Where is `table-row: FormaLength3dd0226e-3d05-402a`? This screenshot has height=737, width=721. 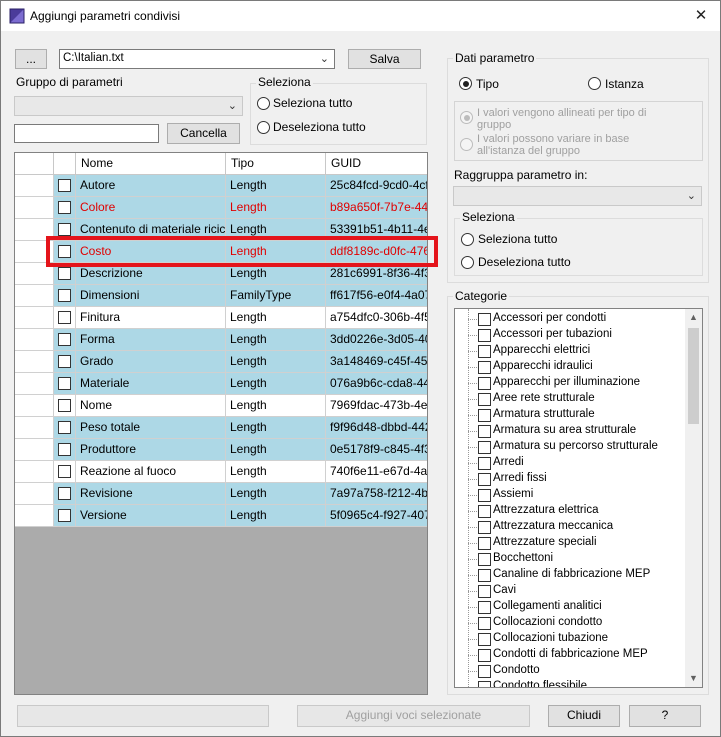 table-row: FormaLength3dd0226e-3d05-402a is located at coordinates (221, 340).